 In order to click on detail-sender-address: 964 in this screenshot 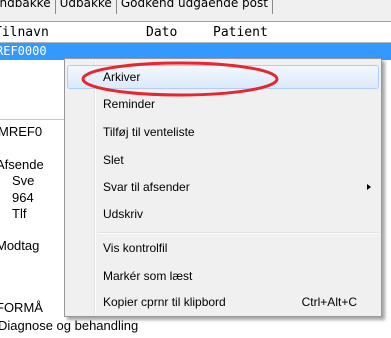, I will do `click(23, 197)`.